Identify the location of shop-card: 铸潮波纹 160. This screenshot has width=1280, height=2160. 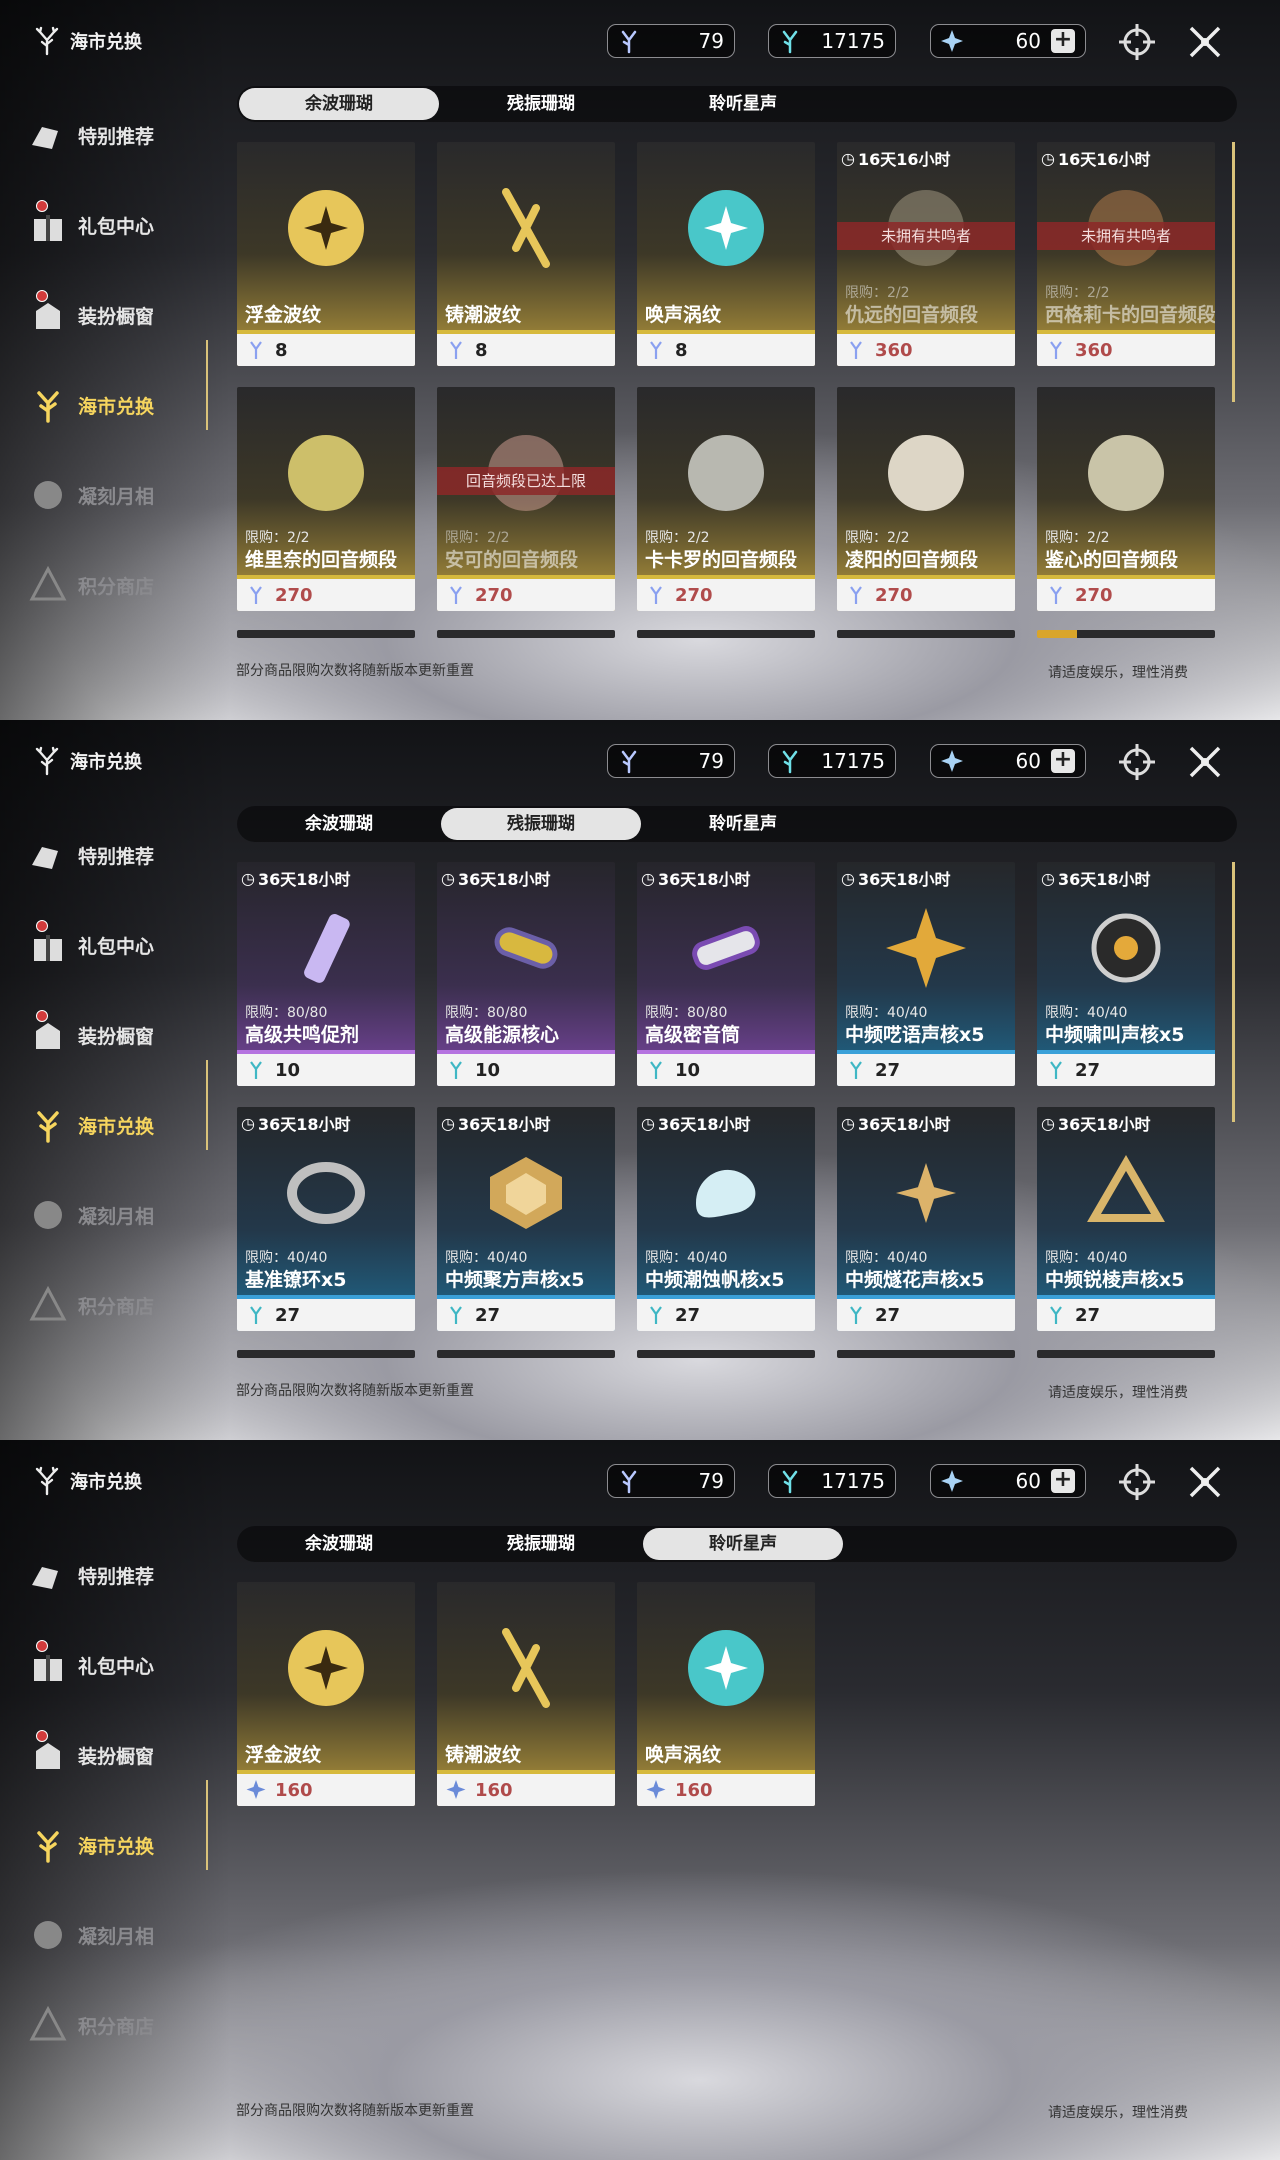
(526, 1694).